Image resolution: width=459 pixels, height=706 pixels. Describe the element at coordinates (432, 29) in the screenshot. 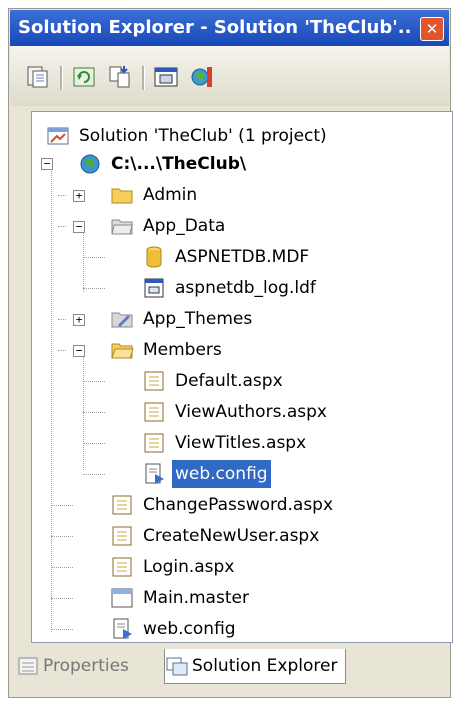

I see `close-button: ✕` at that location.